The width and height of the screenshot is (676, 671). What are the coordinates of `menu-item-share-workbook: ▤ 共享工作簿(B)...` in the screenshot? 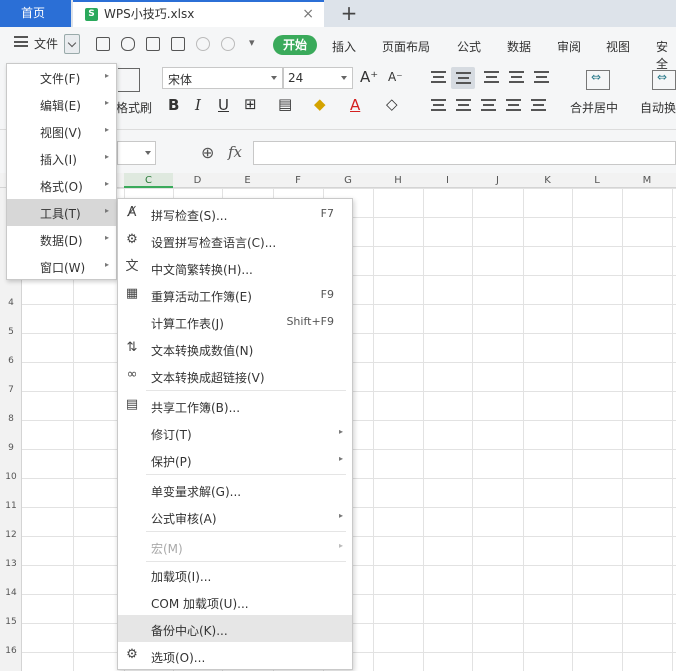 It's located at (235, 405).